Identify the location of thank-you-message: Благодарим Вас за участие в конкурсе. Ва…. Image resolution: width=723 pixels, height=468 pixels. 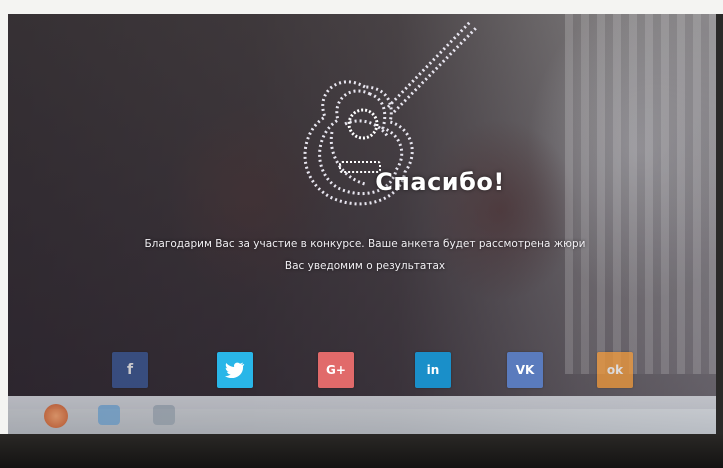
(365, 255).